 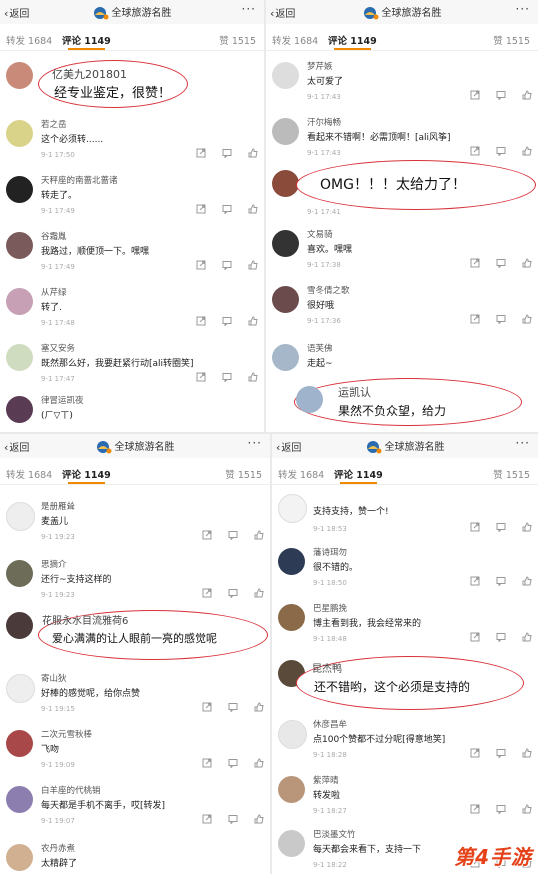 I want to click on comment-author: 藩诗珥勿, so click(x=330, y=552).